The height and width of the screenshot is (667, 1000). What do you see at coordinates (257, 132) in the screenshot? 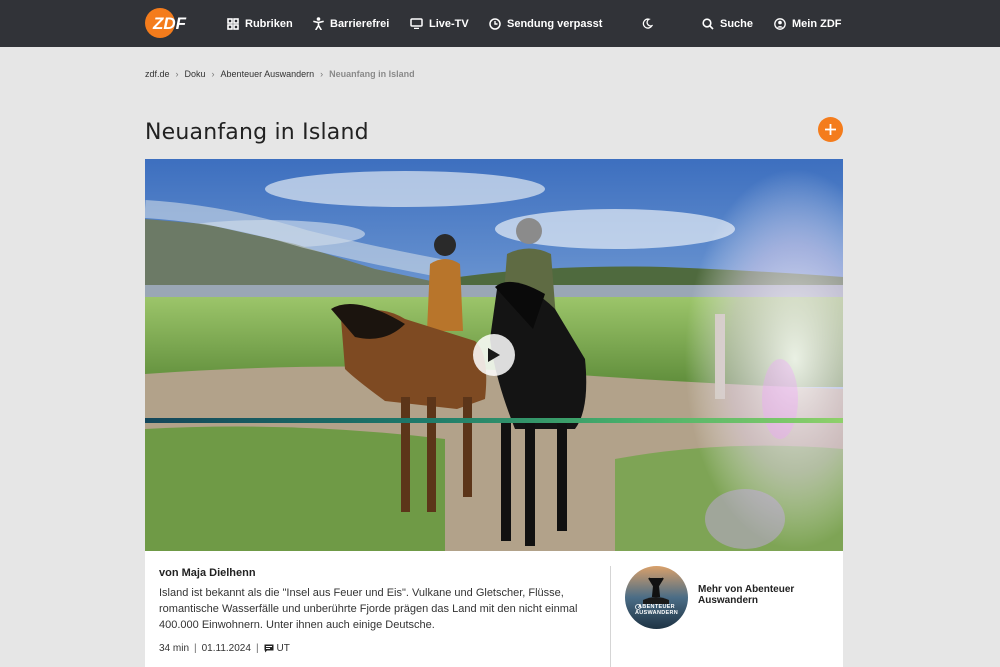
I see `page-title: Neuanfang in Island` at bounding box center [257, 132].